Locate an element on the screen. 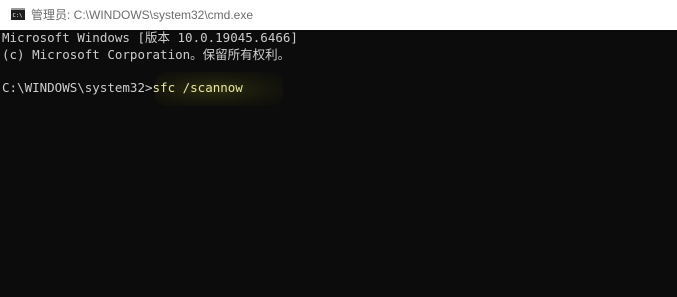 This screenshot has height=297, width=677. console-line-version: Microsoft Windows [版本 10.0.19045.6466] is located at coordinates (150, 37).